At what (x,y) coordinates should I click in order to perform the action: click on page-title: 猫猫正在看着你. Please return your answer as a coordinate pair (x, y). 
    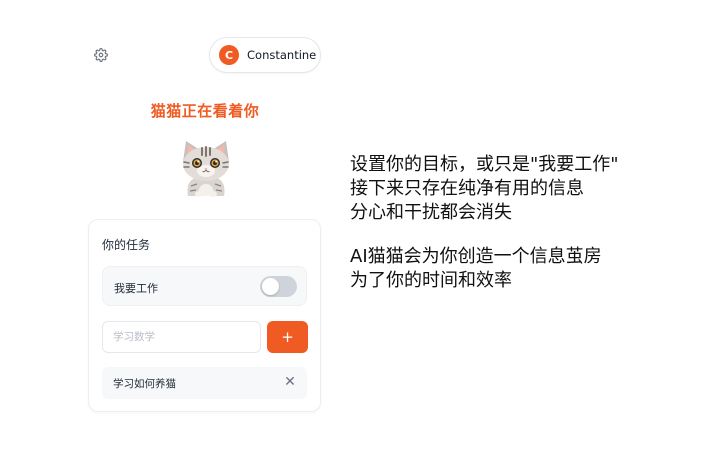
    Looking at the image, I should click on (205, 111).